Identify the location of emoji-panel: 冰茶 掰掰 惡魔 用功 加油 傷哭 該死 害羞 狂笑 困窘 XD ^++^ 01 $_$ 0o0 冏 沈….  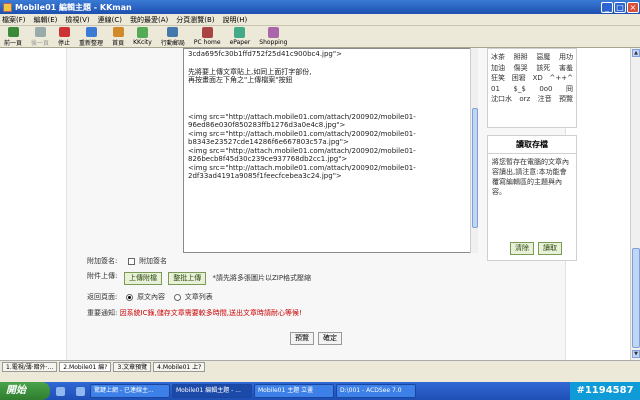
(532, 88).